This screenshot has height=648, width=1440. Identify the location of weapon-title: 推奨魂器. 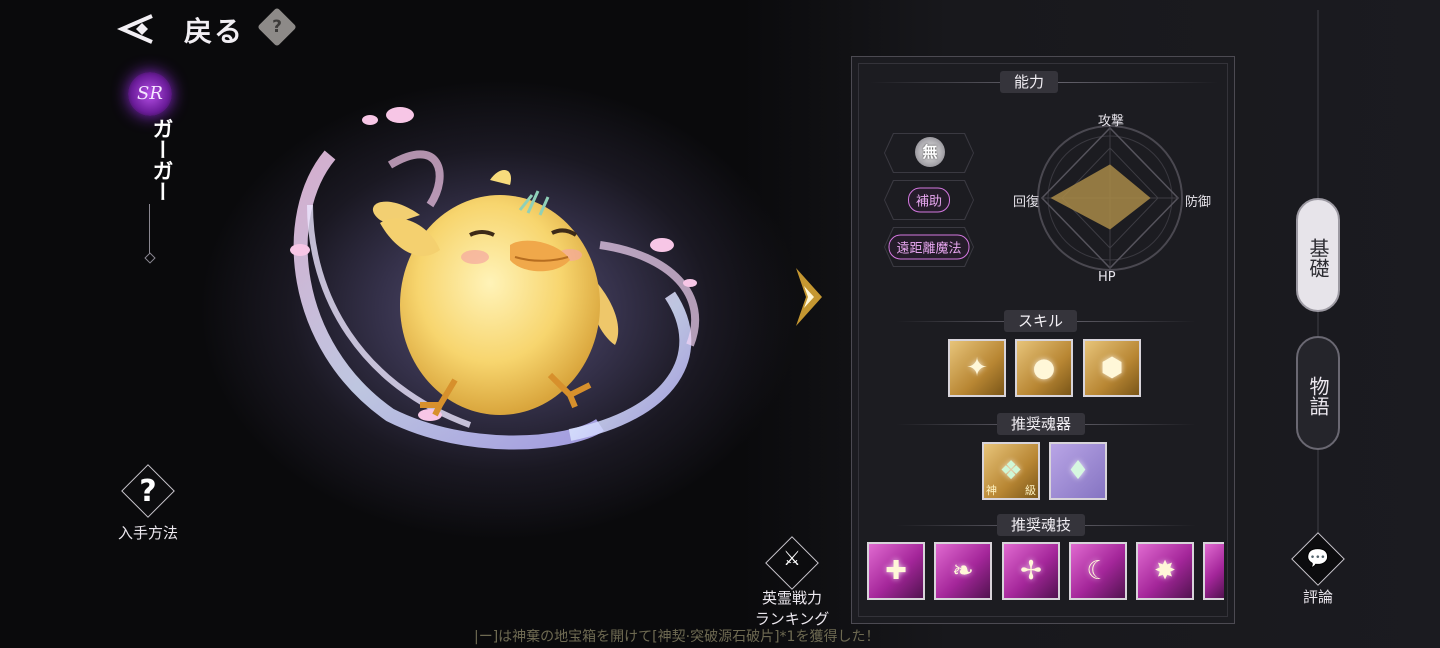
(1041, 424).